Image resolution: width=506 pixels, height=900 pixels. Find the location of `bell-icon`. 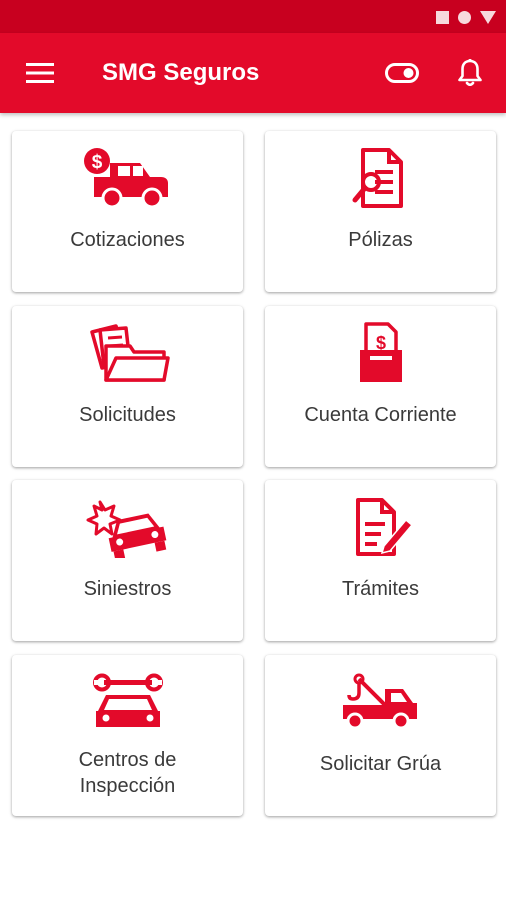

bell-icon is located at coordinates (470, 73).